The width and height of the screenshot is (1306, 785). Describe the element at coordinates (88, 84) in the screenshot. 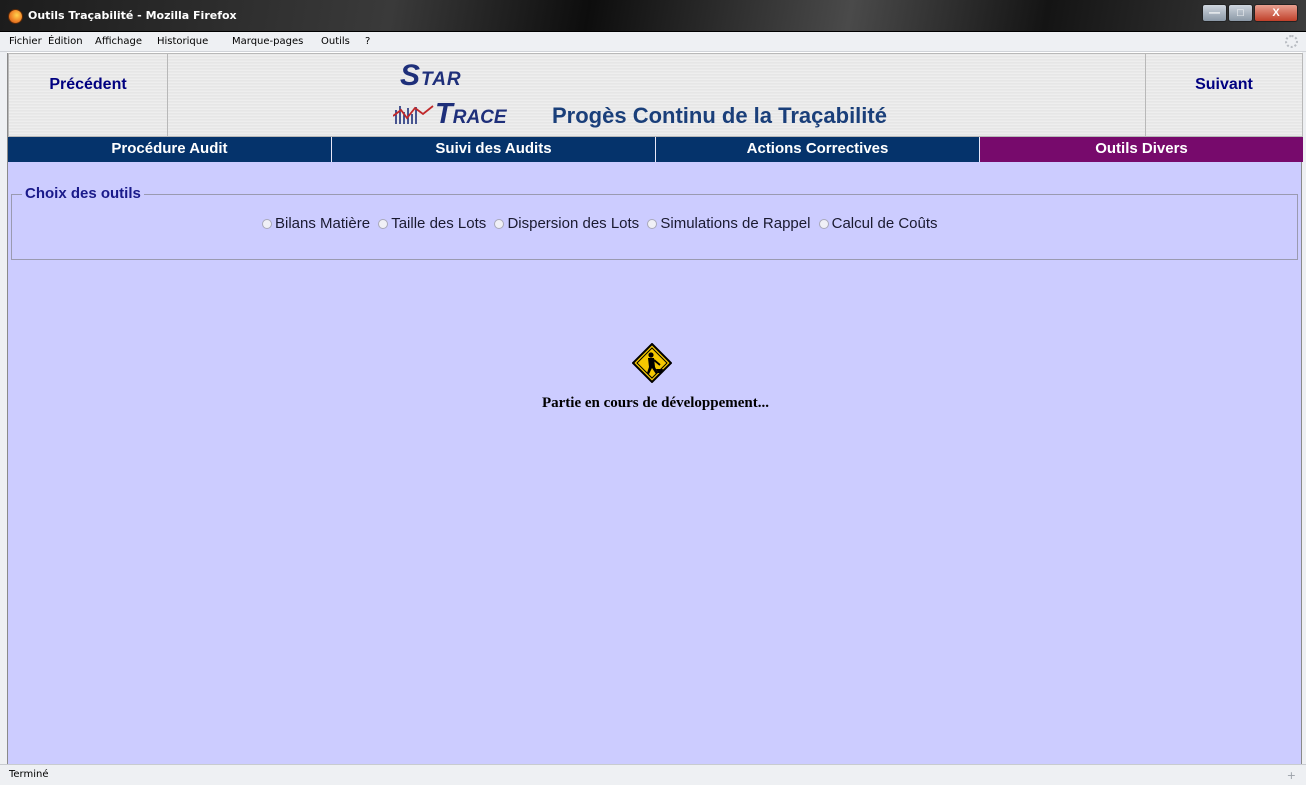

I see `previous-label: Précédent` at that location.